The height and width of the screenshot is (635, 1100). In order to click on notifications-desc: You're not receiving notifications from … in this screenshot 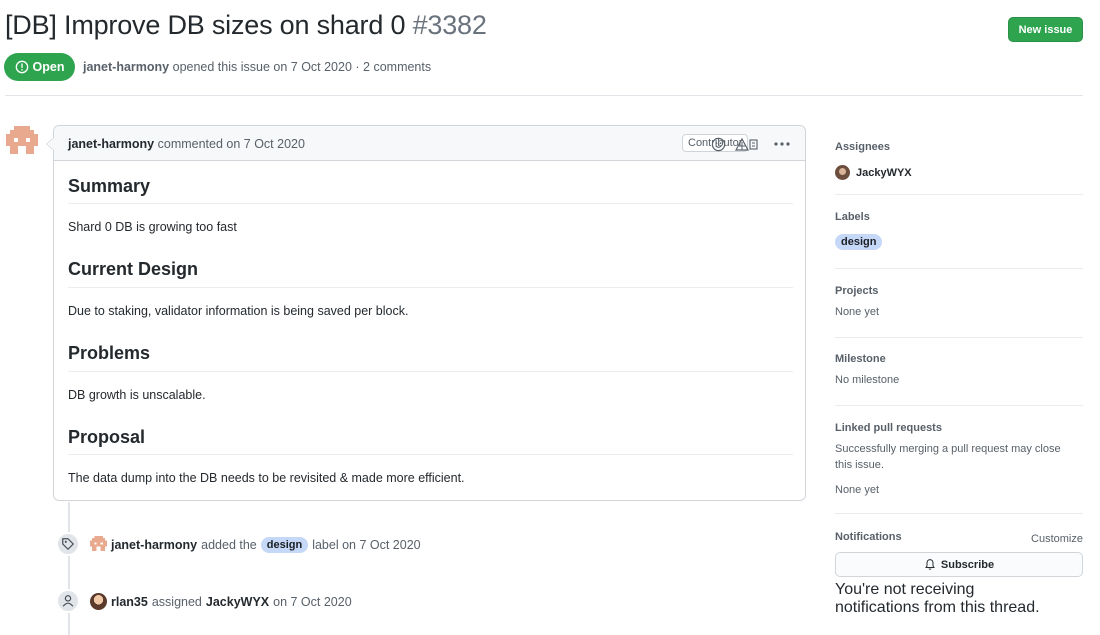, I will do `click(937, 598)`.